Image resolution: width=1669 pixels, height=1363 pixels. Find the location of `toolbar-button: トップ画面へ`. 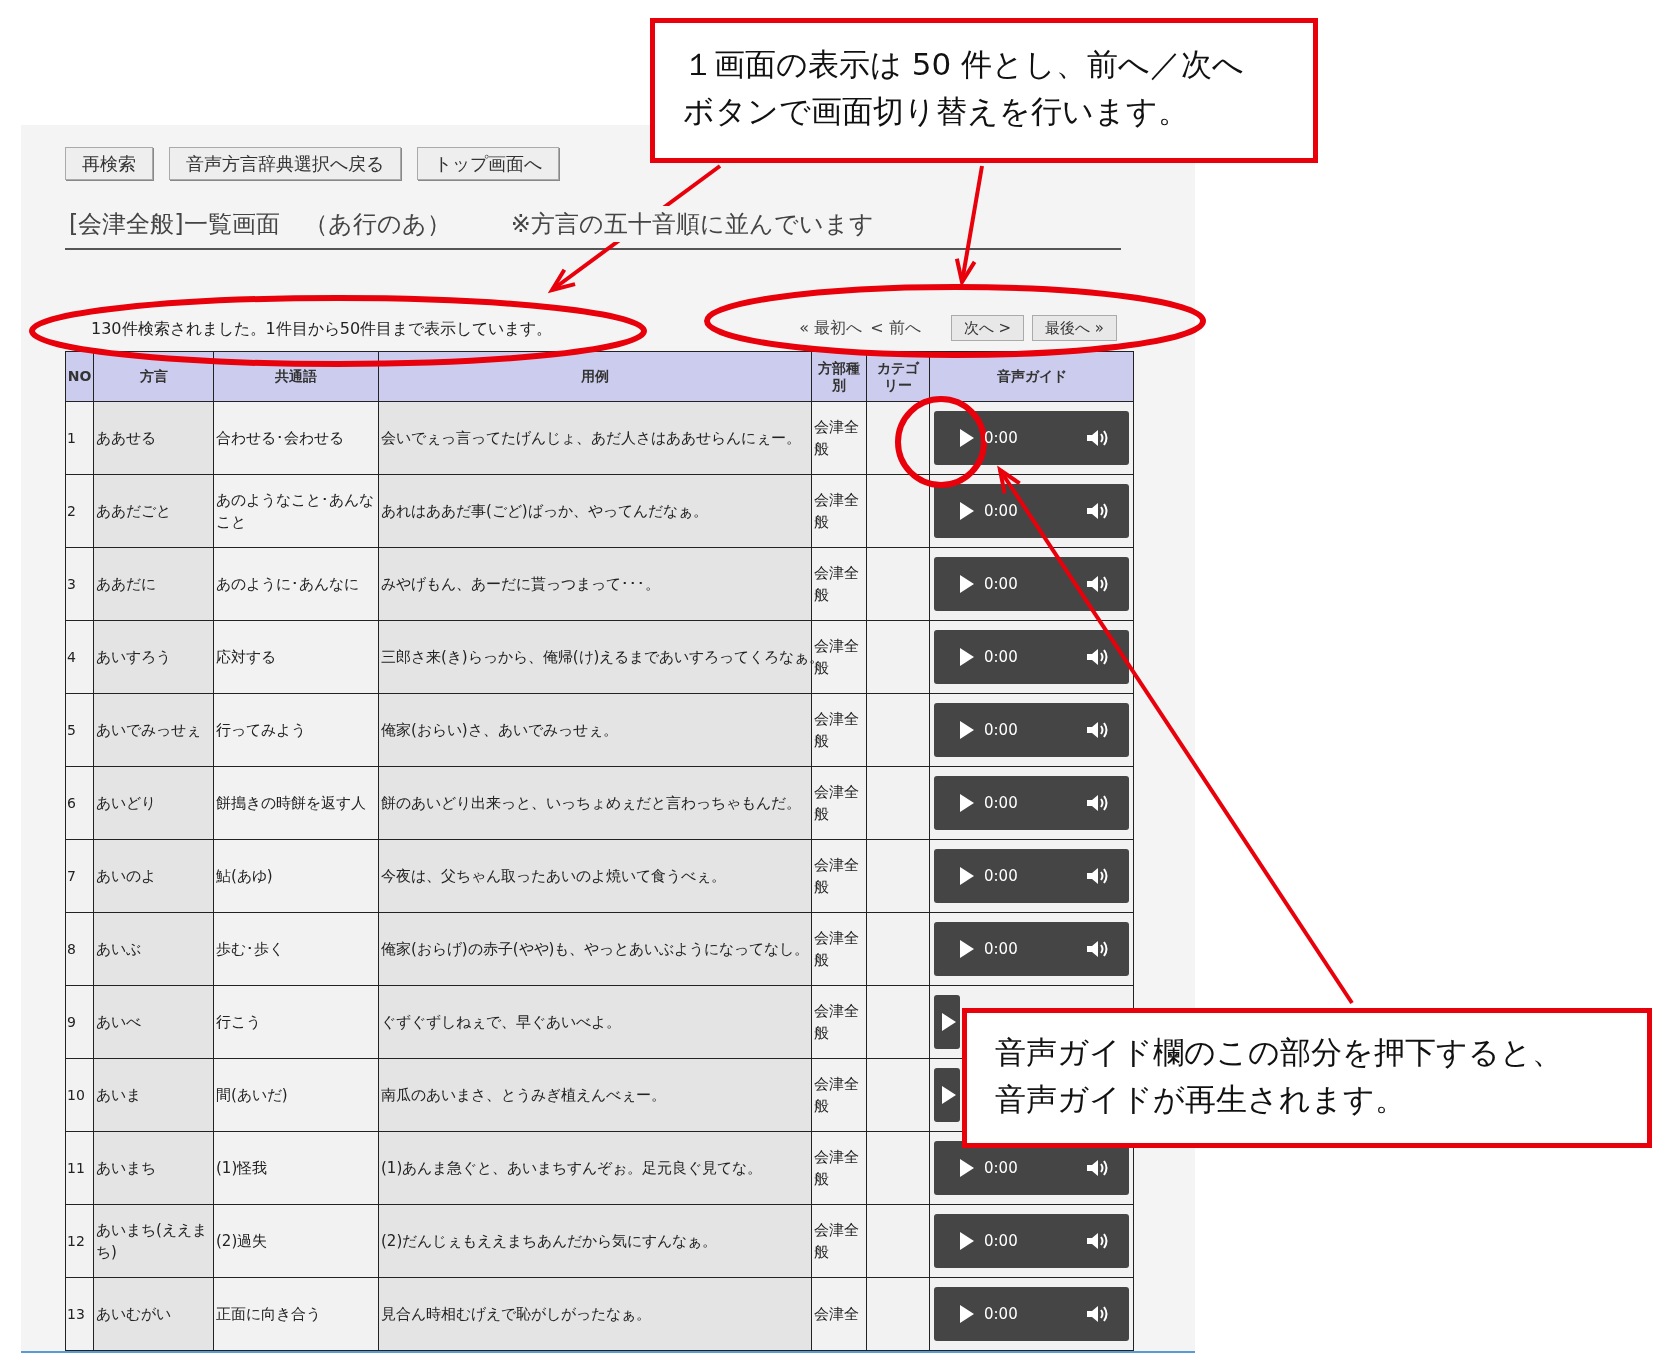

toolbar-button: トップ画面へ is located at coordinates (488, 163).